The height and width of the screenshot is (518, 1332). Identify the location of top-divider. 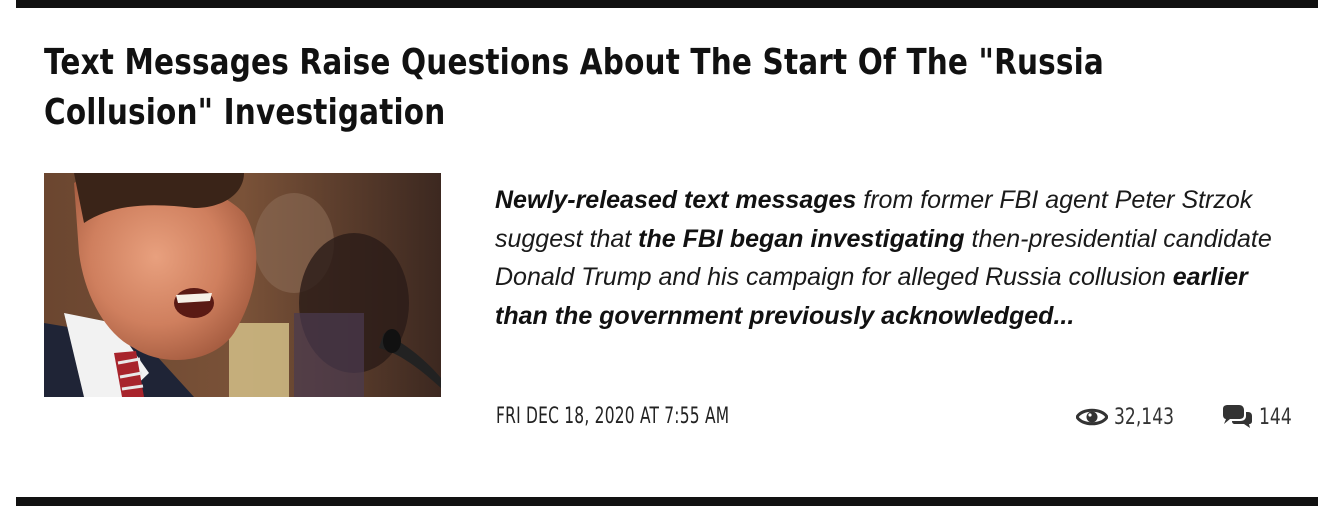
(667, 4).